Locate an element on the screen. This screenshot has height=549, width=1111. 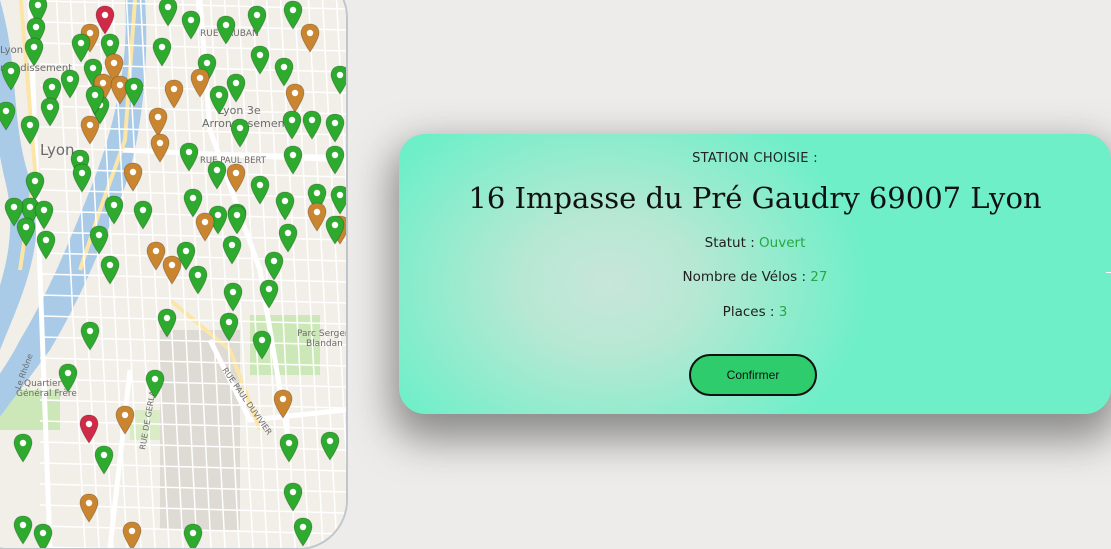
places-row: Places : 3 is located at coordinates (755, 312).